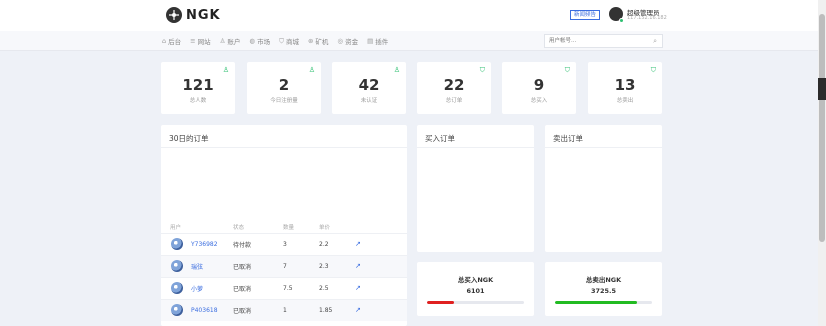  Describe the element at coordinates (440, 138) in the screenshot. I see `panel-title: 买入订单` at that location.